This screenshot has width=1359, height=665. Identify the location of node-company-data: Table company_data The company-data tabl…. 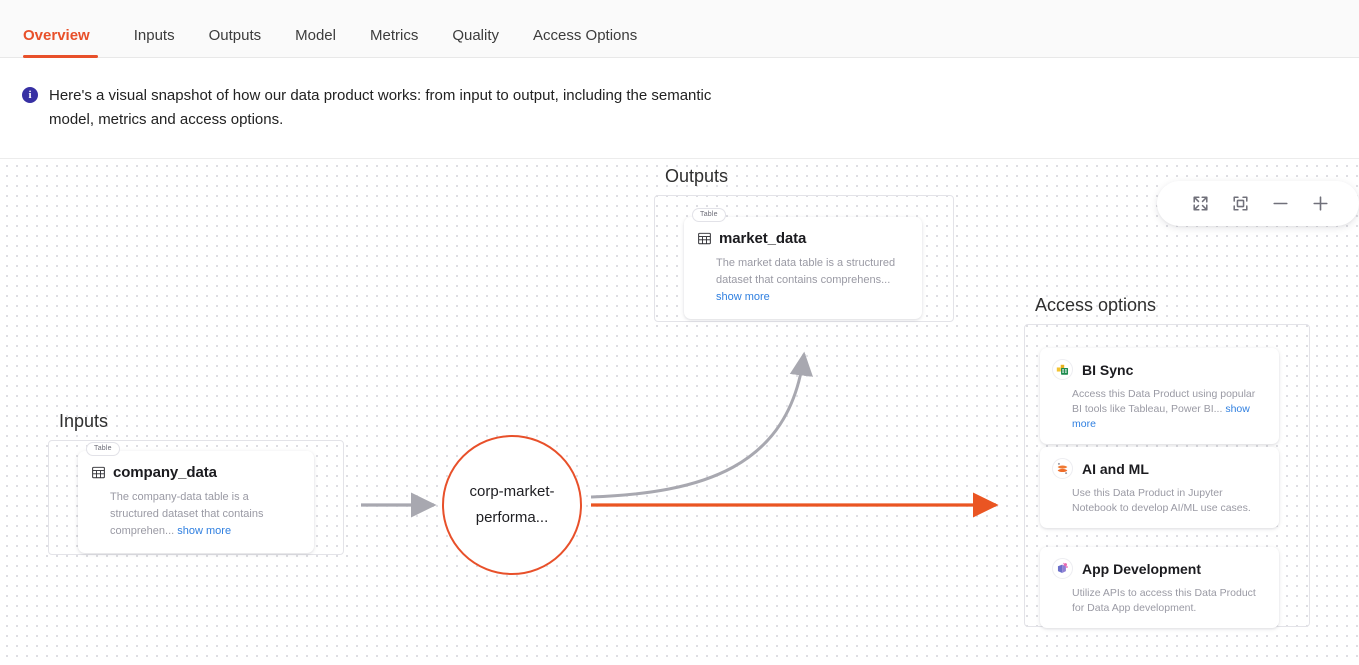
(196, 497).